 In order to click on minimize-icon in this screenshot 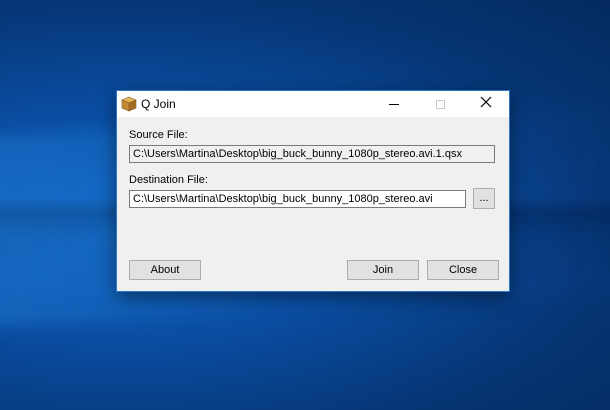, I will do `click(394, 104)`.